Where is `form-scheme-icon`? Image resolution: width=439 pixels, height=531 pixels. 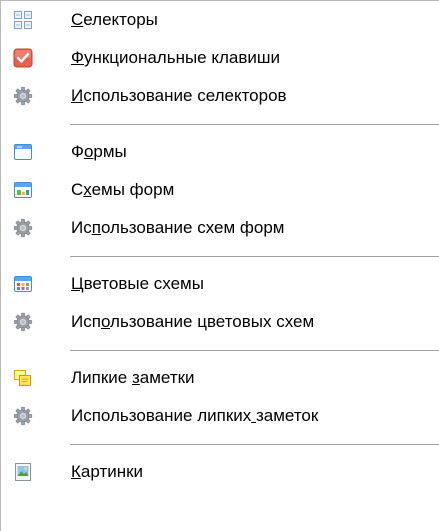 form-scheme-icon is located at coordinates (23, 190).